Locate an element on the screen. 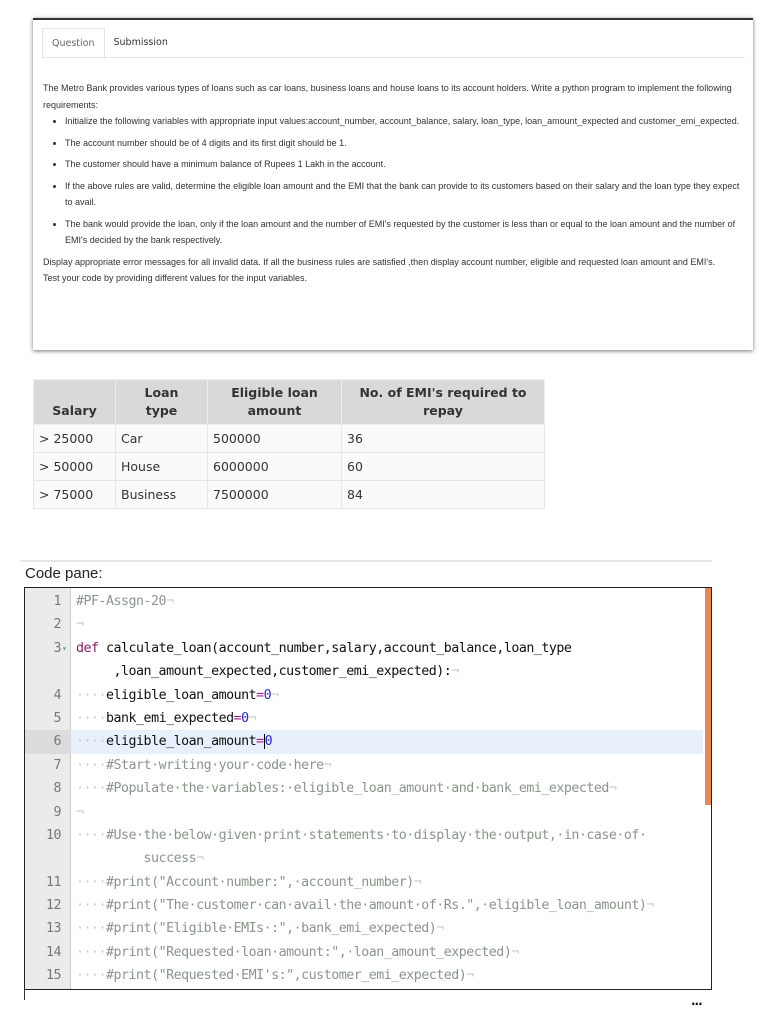  line-number: 10 is located at coordinates (53, 835).